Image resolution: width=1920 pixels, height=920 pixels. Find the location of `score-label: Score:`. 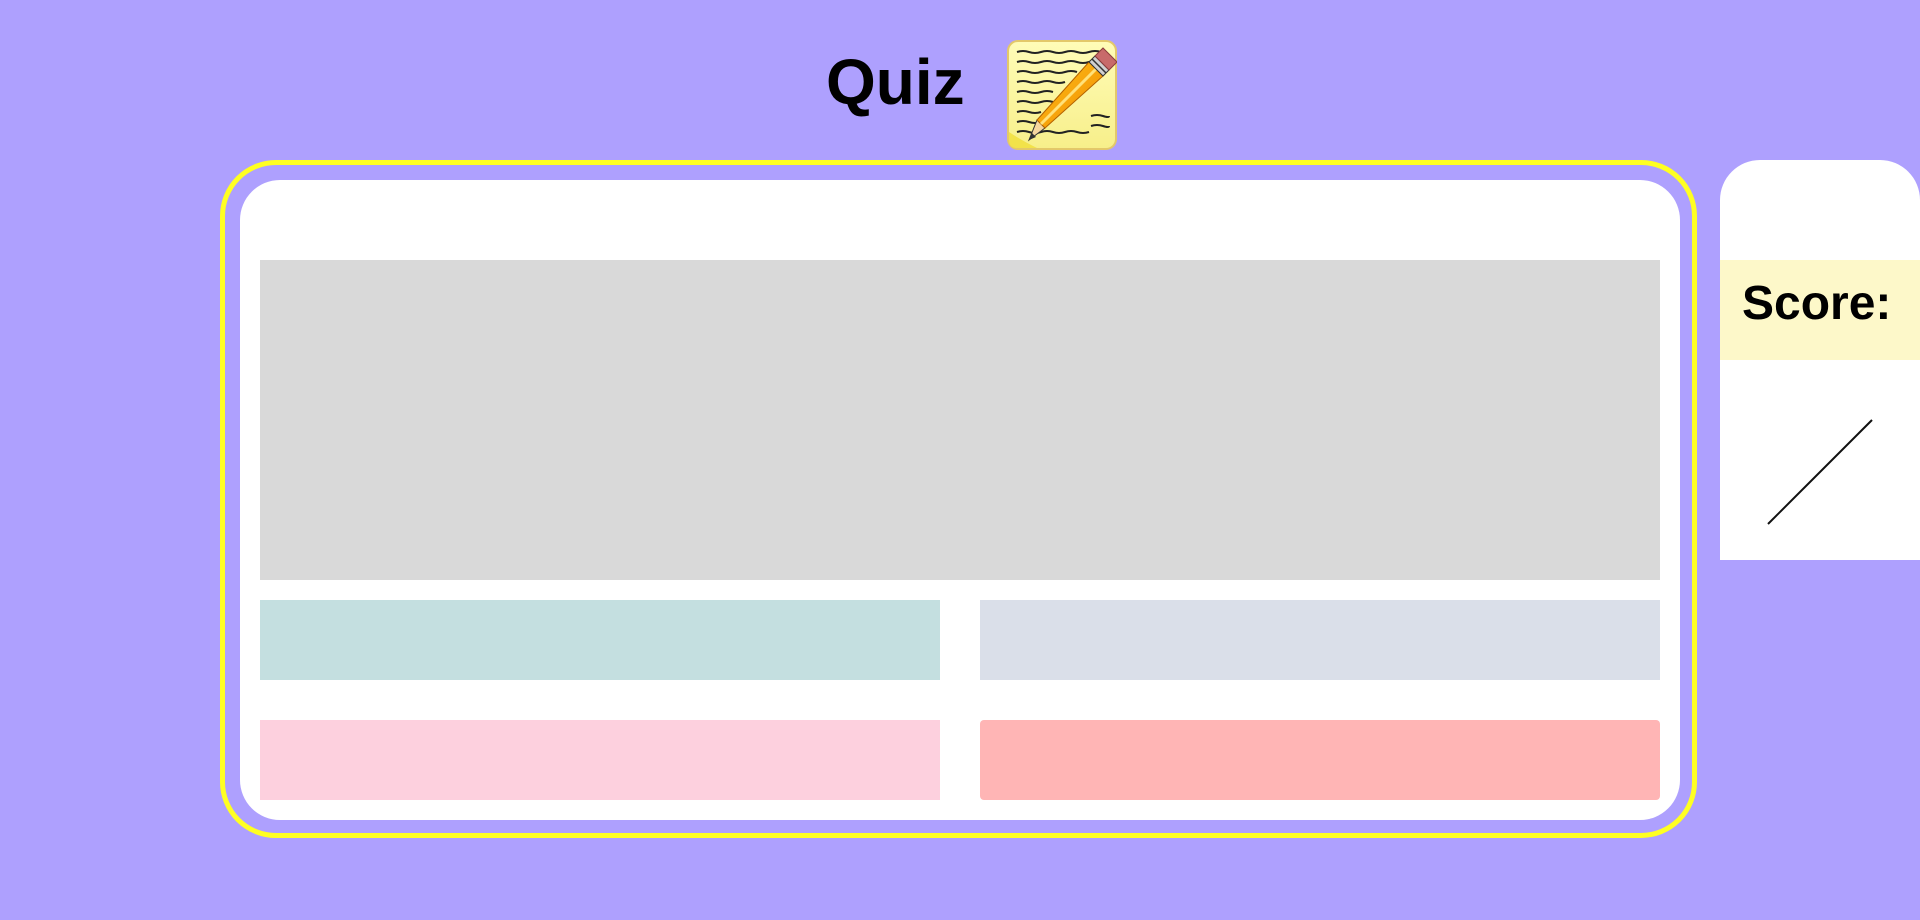

score-label: Score: is located at coordinates (1817, 303).